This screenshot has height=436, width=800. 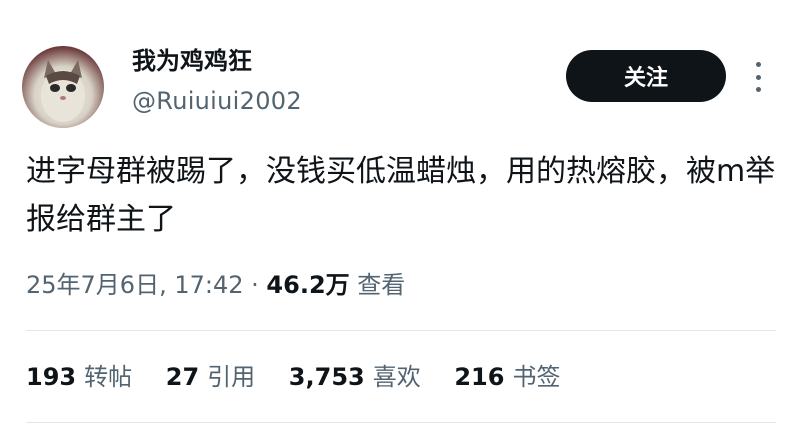 What do you see at coordinates (135, 285) in the screenshot?
I see `tweet-date: 25年7月6日, 17:42` at bounding box center [135, 285].